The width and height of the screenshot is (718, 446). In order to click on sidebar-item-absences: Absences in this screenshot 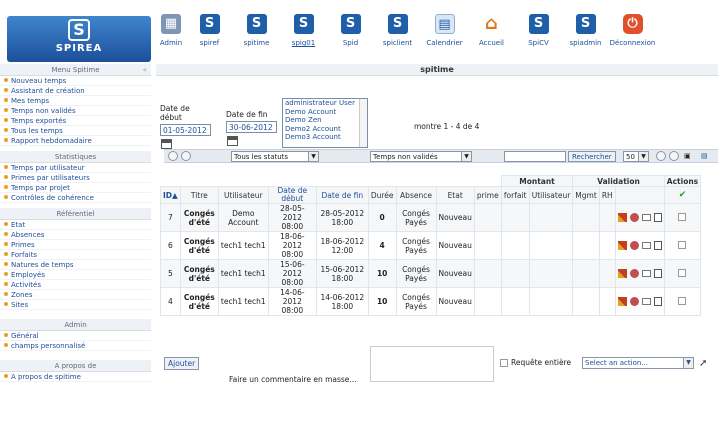, I will do `click(75, 235)`.